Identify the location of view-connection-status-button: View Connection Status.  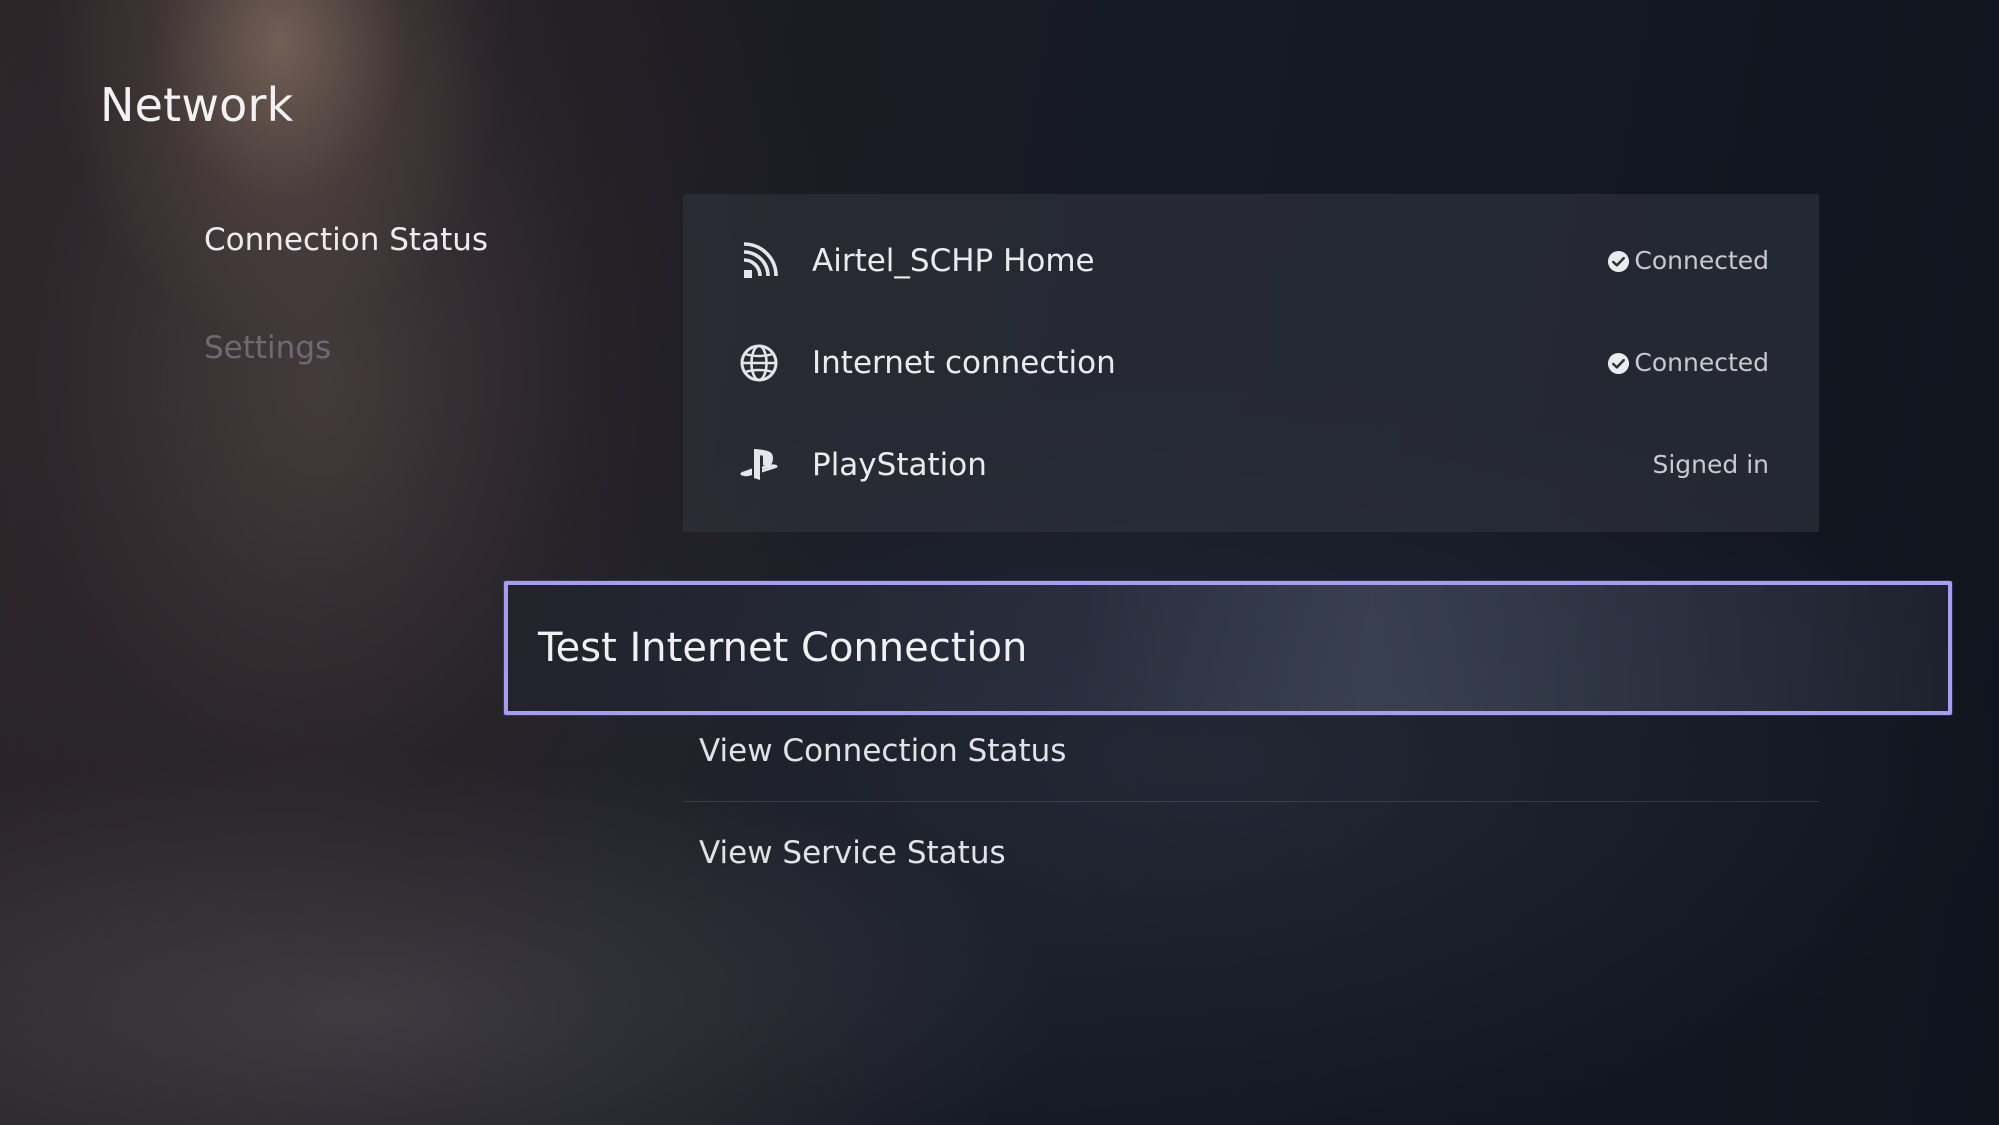
(1251, 751).